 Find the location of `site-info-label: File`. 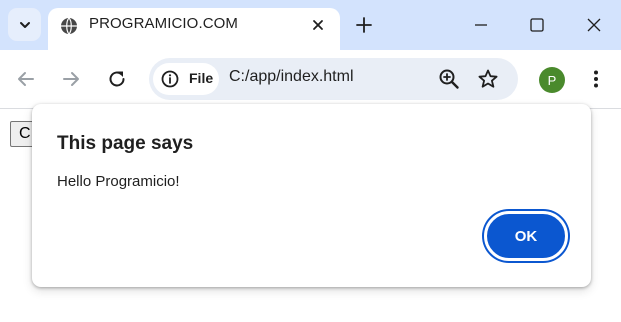

site-info-label: File is located at coordinates (201, 78).